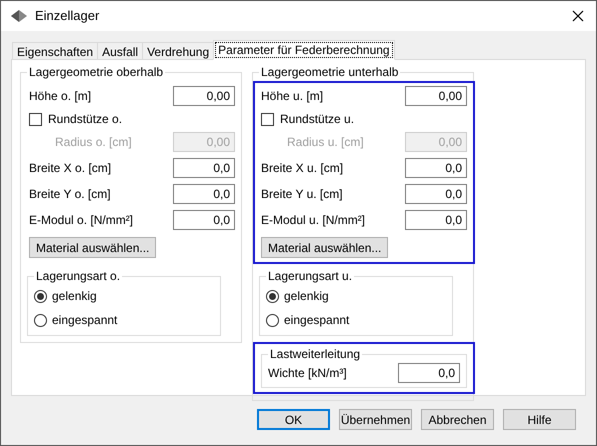 This screenshot has width=597, height=446. I want to click on field-label: Radius o. [cm], so click(93, 142).